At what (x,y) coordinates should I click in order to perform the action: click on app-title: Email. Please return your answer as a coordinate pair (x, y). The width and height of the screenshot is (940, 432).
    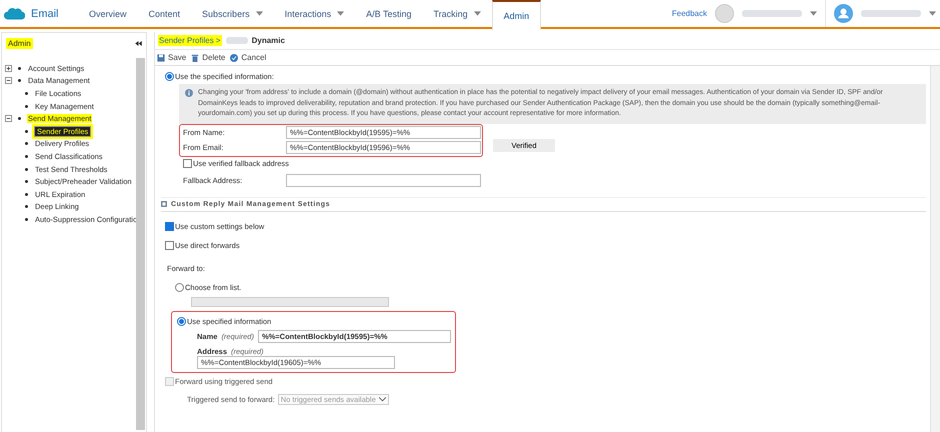
    Looking at the image, I should click on (45, 14).